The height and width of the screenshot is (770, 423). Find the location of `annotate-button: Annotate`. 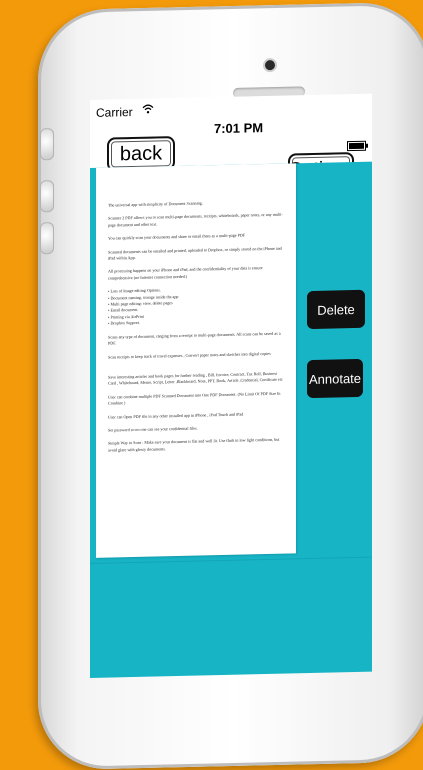

annotate-button: Annotate is located at coordinates (335, 378).